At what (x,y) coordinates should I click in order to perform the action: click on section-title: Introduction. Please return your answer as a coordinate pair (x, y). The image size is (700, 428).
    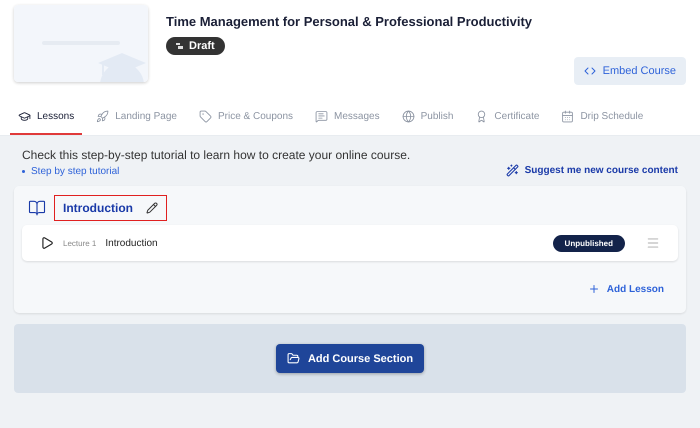
    Looking at the image, I should click on (98, 208).